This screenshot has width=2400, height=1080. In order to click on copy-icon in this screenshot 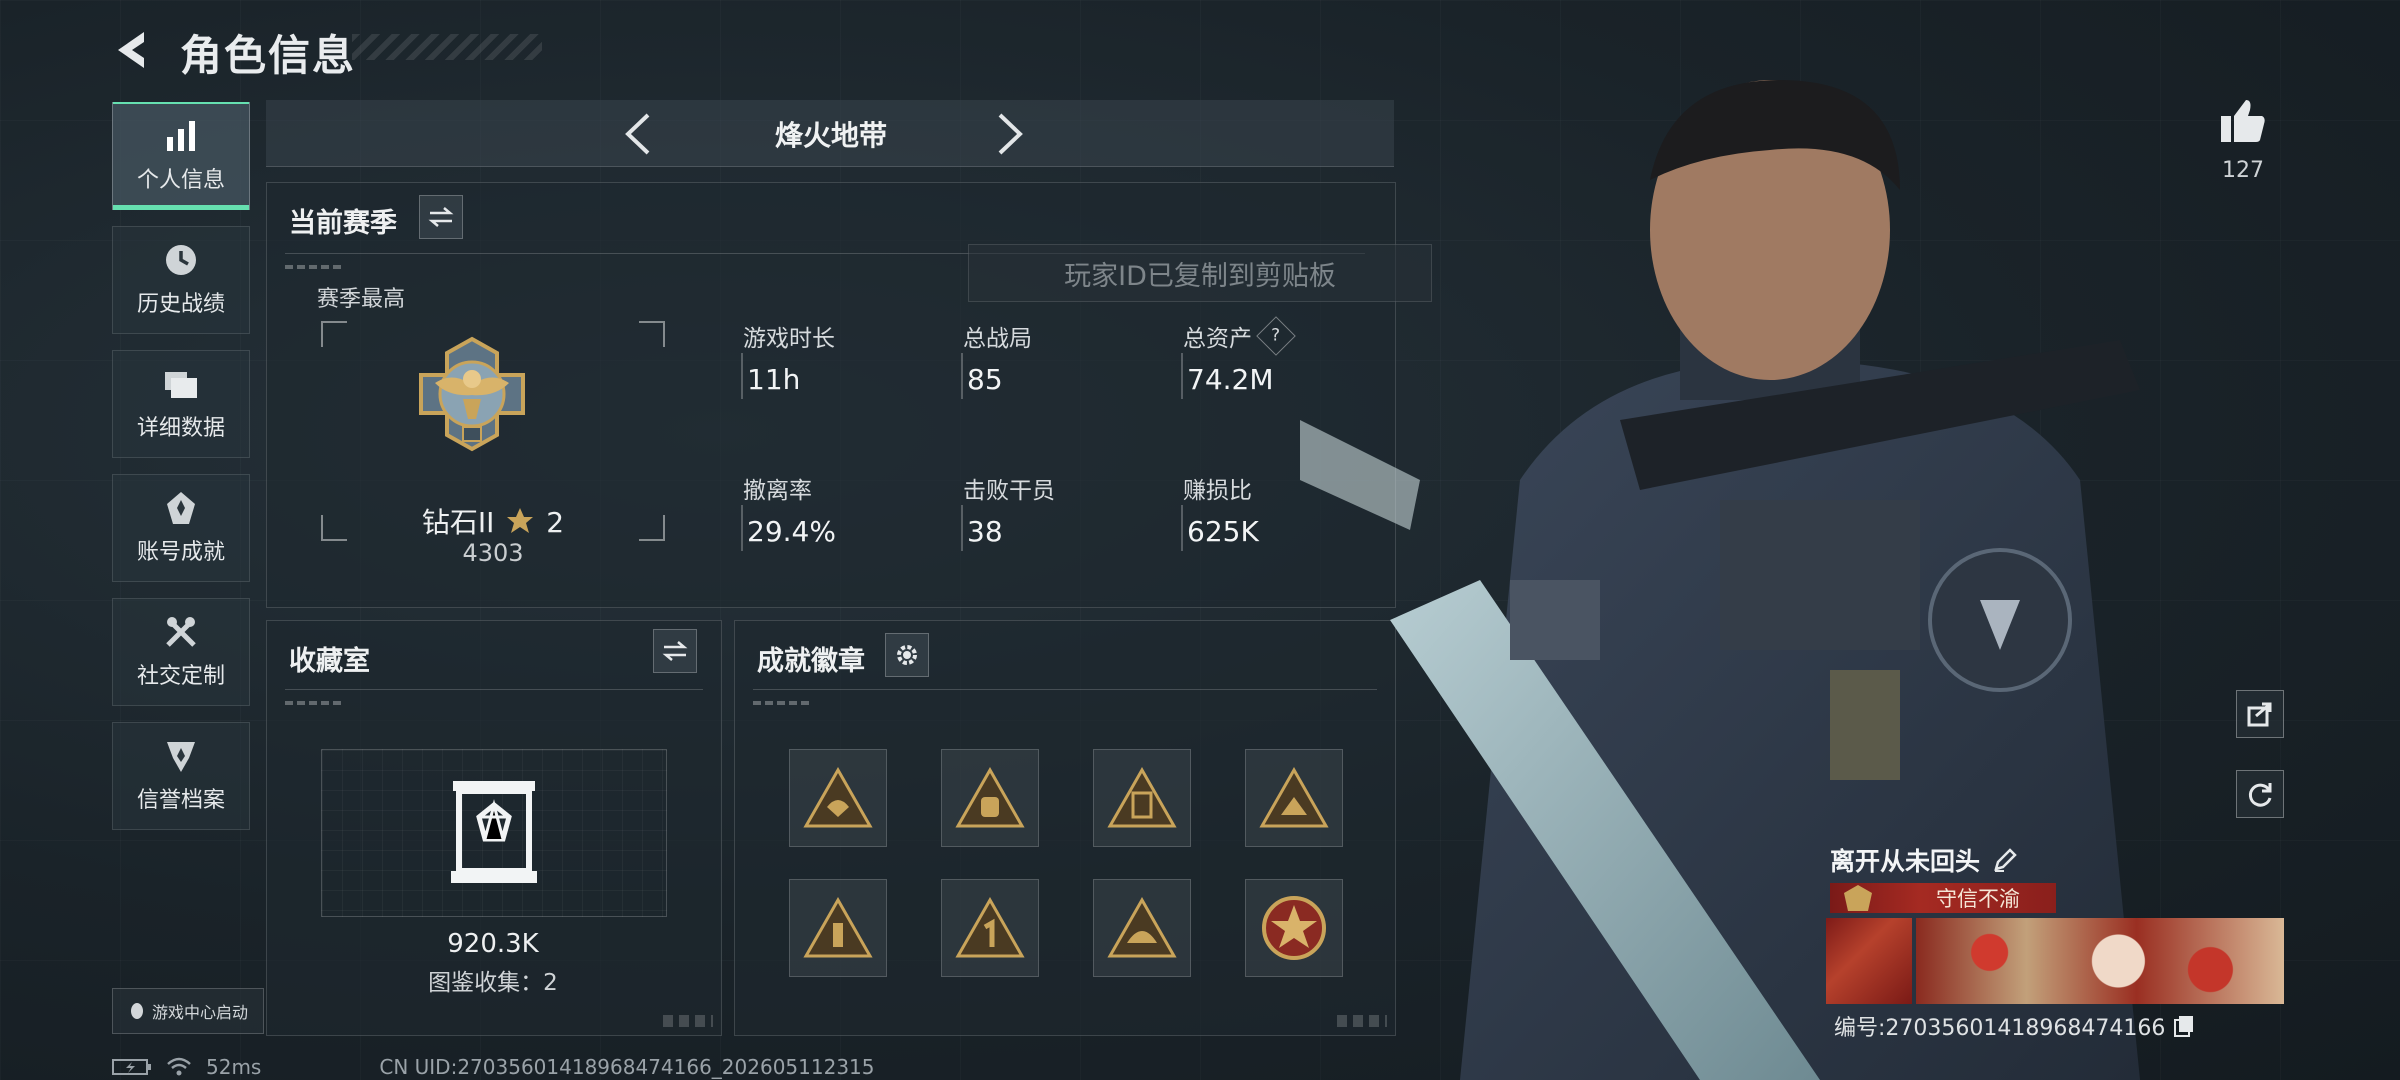, I will do `click(2184, 1026)`.